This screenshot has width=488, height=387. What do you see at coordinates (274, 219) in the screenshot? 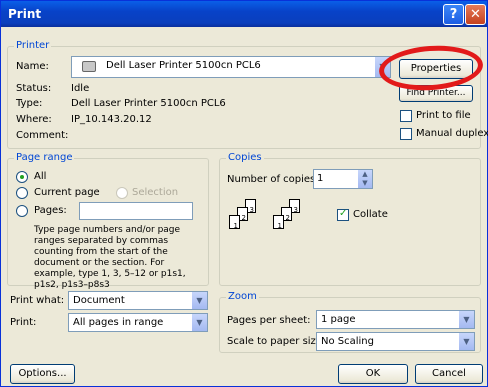
I see `collate-illustration-icon: 3 2 1 3 2 1` at bounding box center [274, 219].